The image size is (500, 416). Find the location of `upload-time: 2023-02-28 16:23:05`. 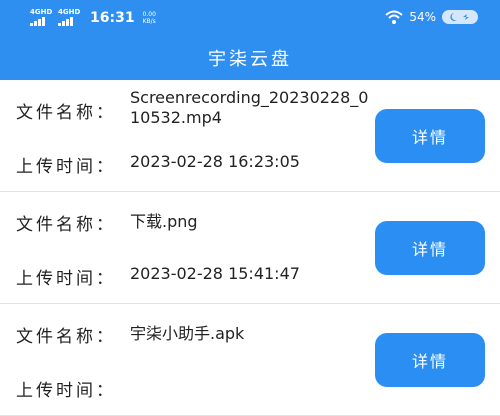

upload-time: 2023-02-28 16:23:05 is located at coordinates (215, 161).